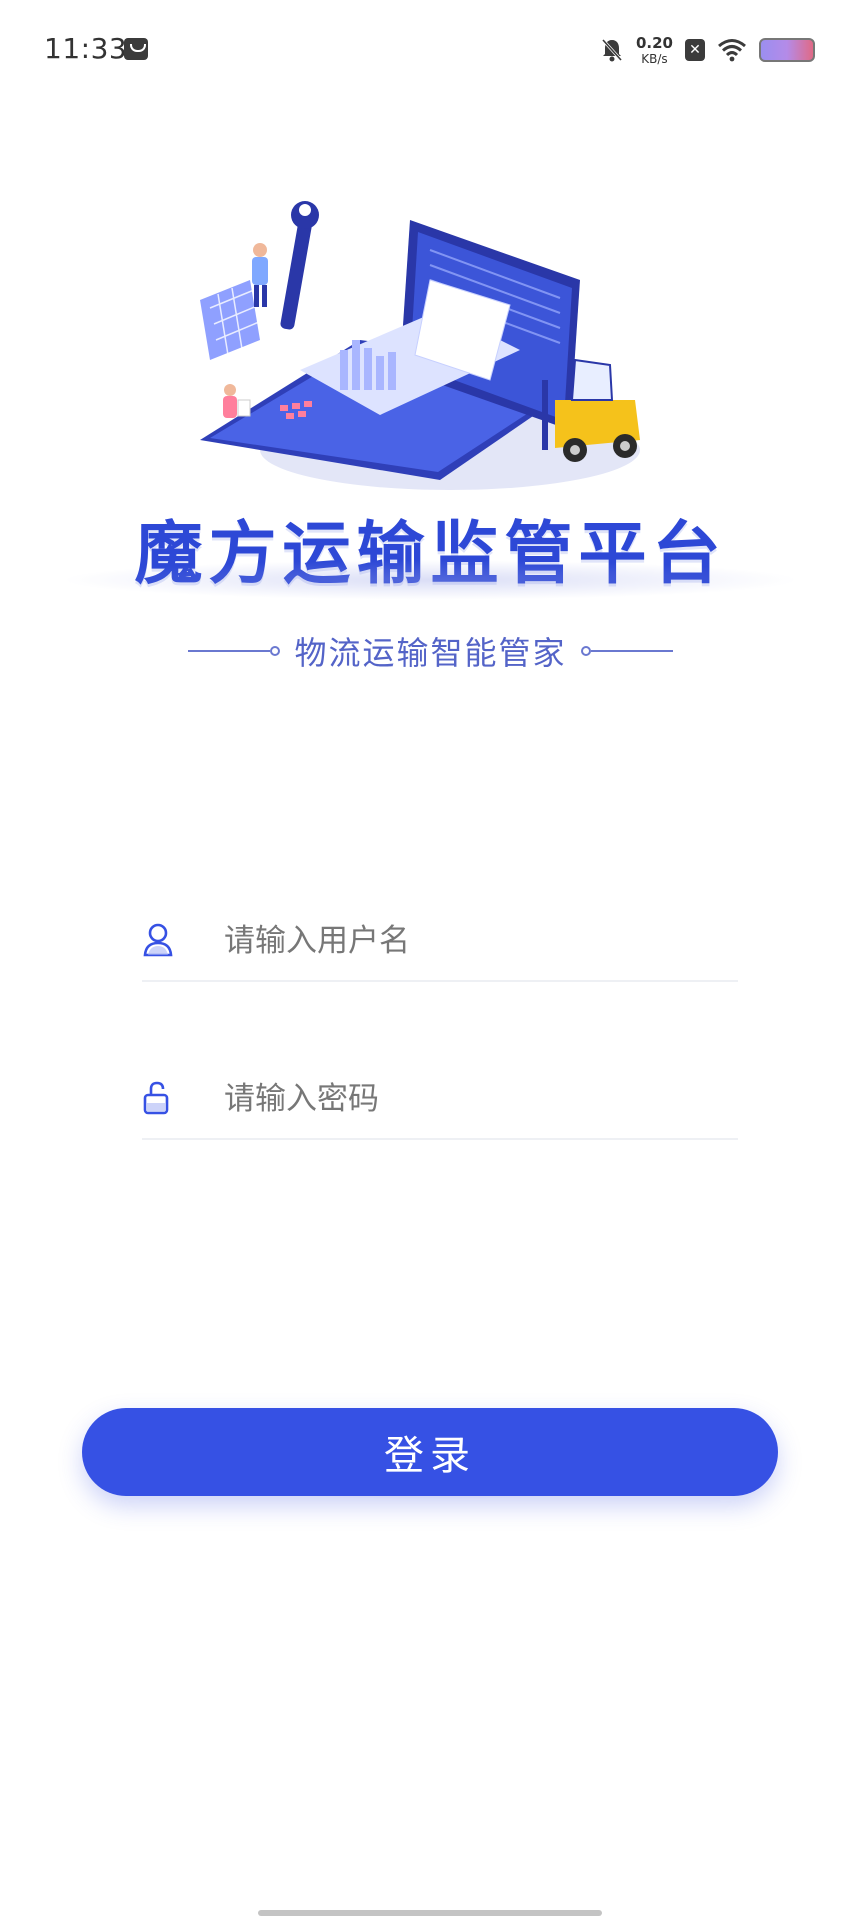  Describe the element at coordinates (430, 1913) in the screenshot. I see `home-indicator` at that location.